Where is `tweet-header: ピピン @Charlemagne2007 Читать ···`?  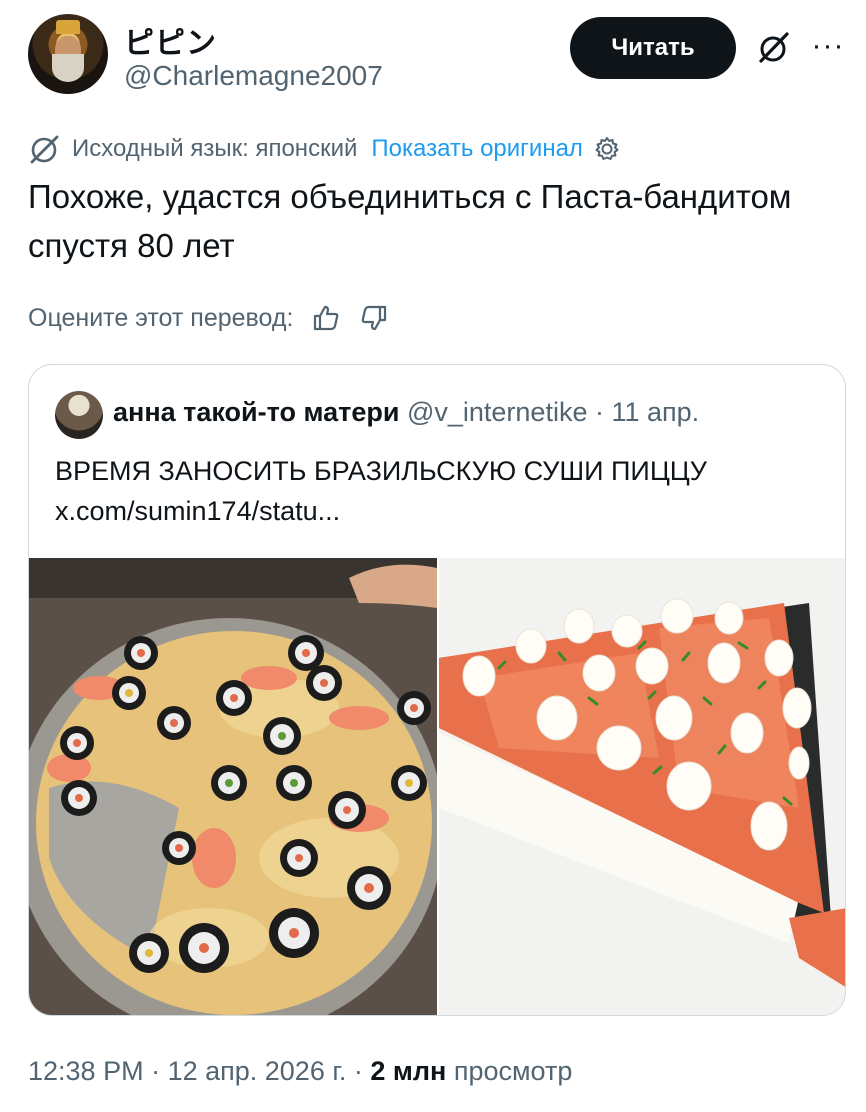
tweet-header: ピピン @Charlemagne2007 Читать ··· is located at coordinates (433, 55).